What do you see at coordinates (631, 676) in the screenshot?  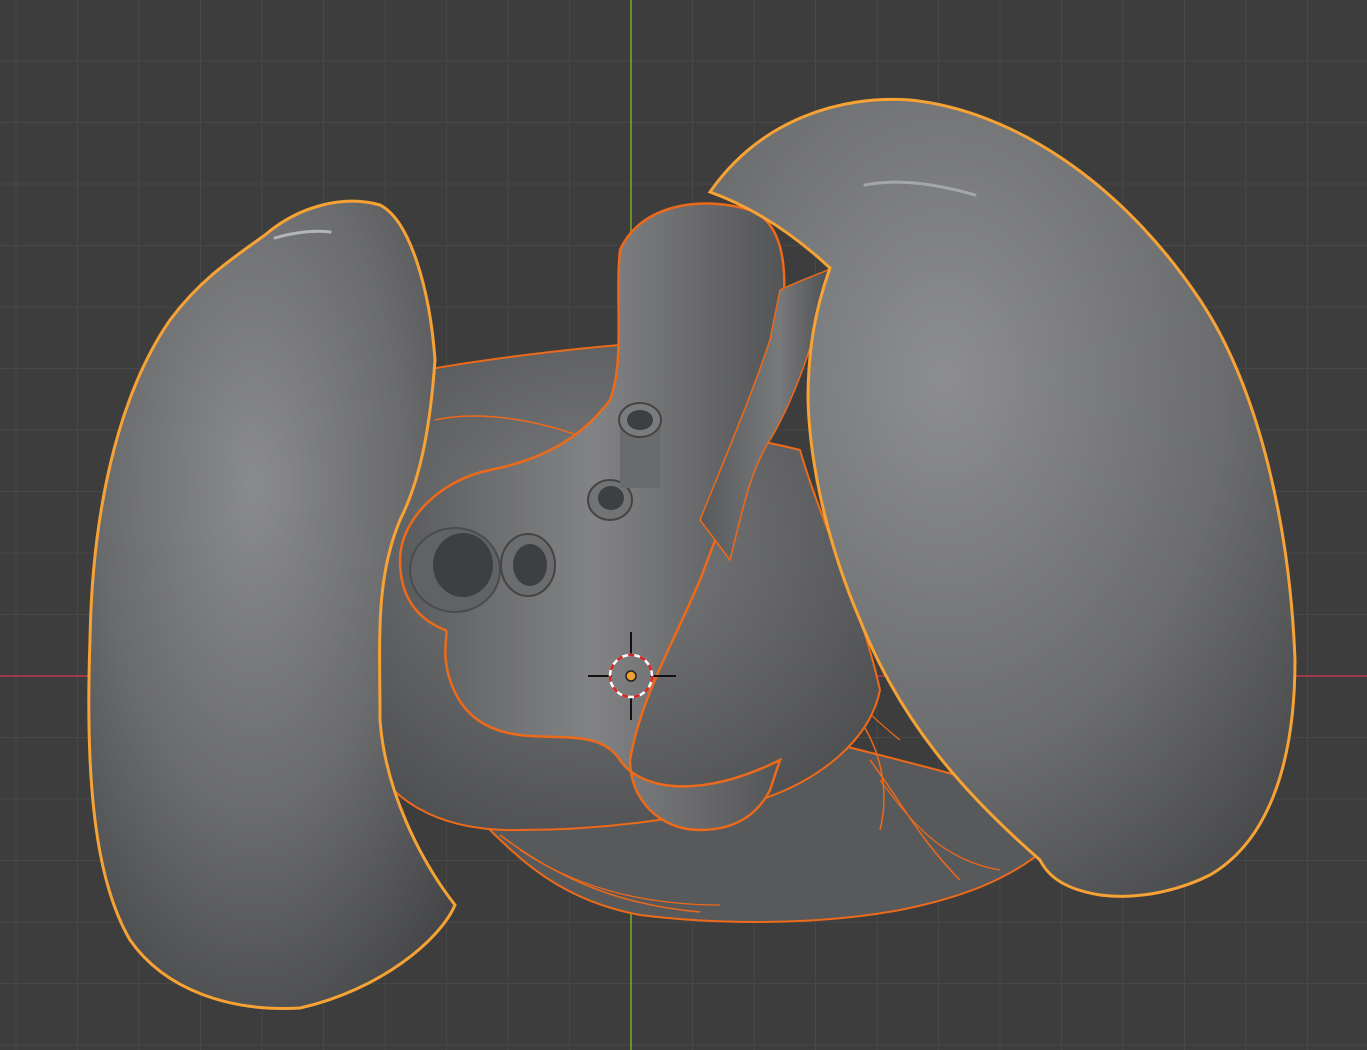 I see `origin-dot` at bounding box center [631, 676].